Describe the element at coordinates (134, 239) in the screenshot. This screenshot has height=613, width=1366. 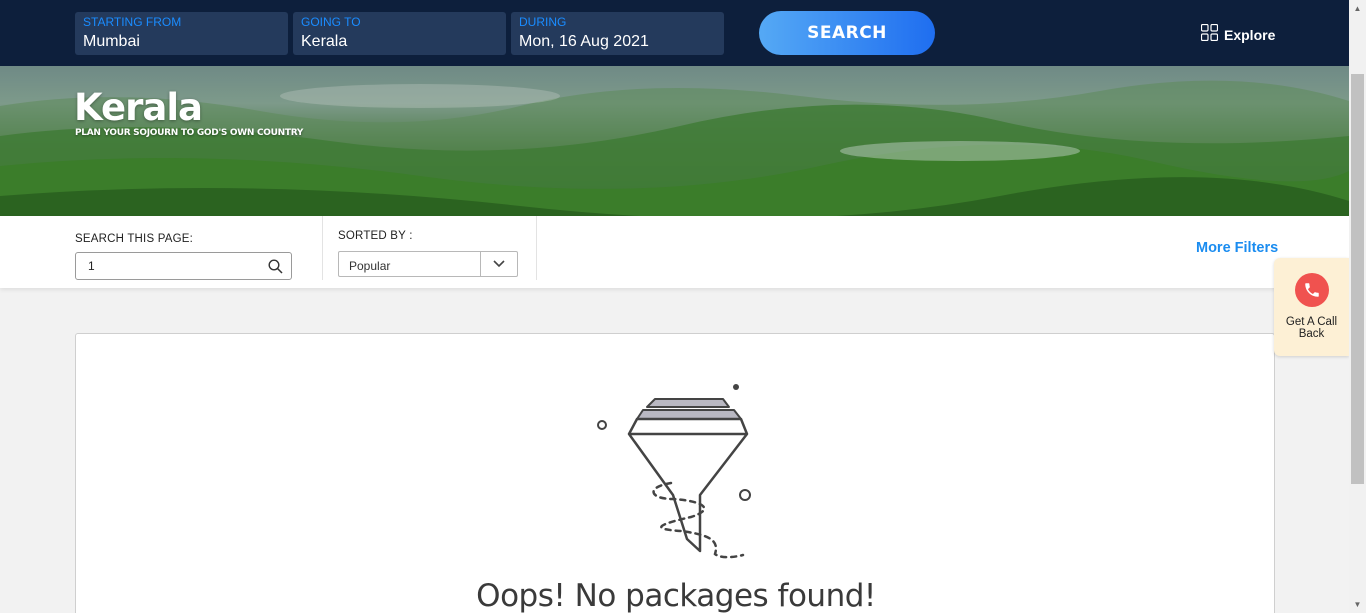
I see `search-page-label: SEARCH THIS PAGE:` at that location.